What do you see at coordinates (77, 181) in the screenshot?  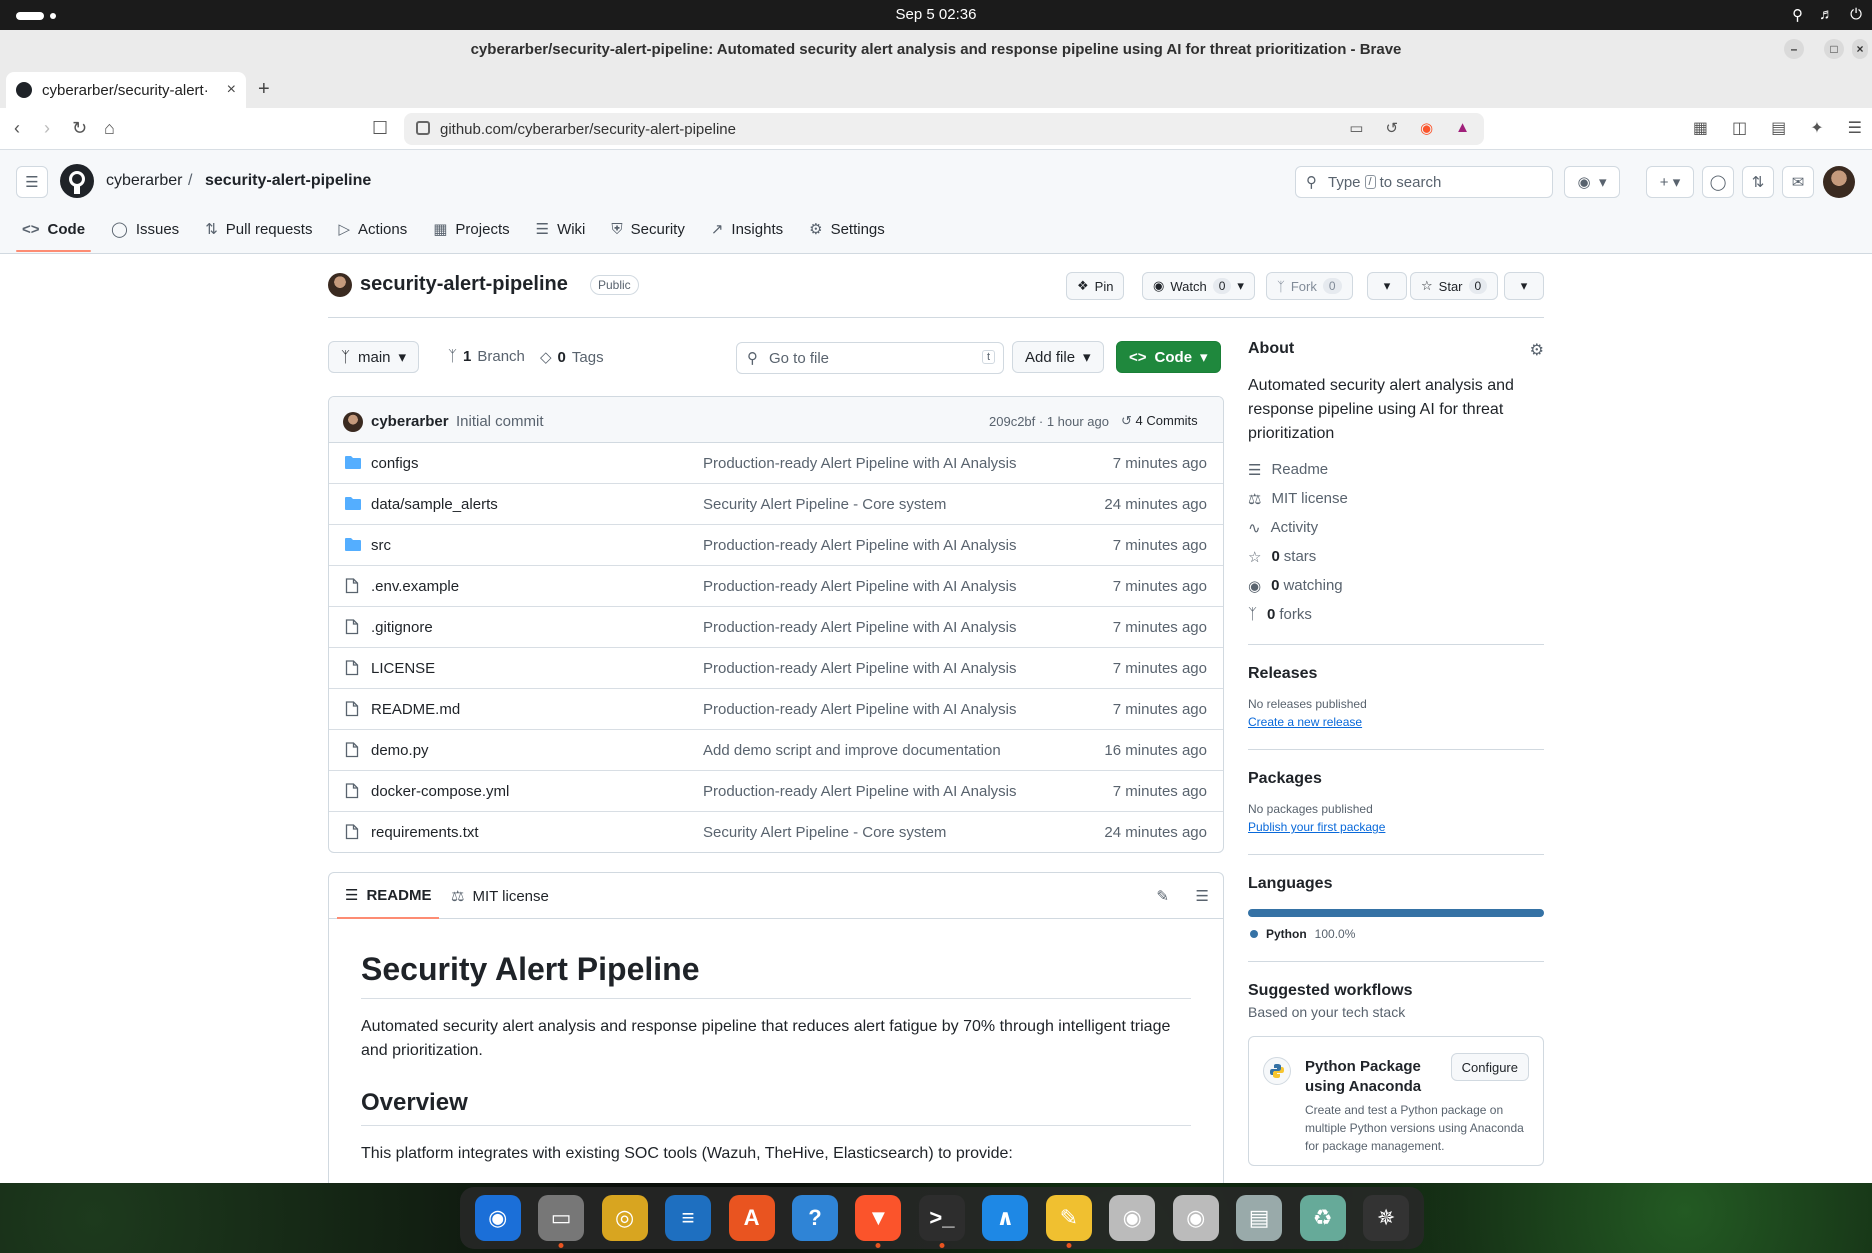 I see `github-logo-icon` at bounding box center [77, 181].